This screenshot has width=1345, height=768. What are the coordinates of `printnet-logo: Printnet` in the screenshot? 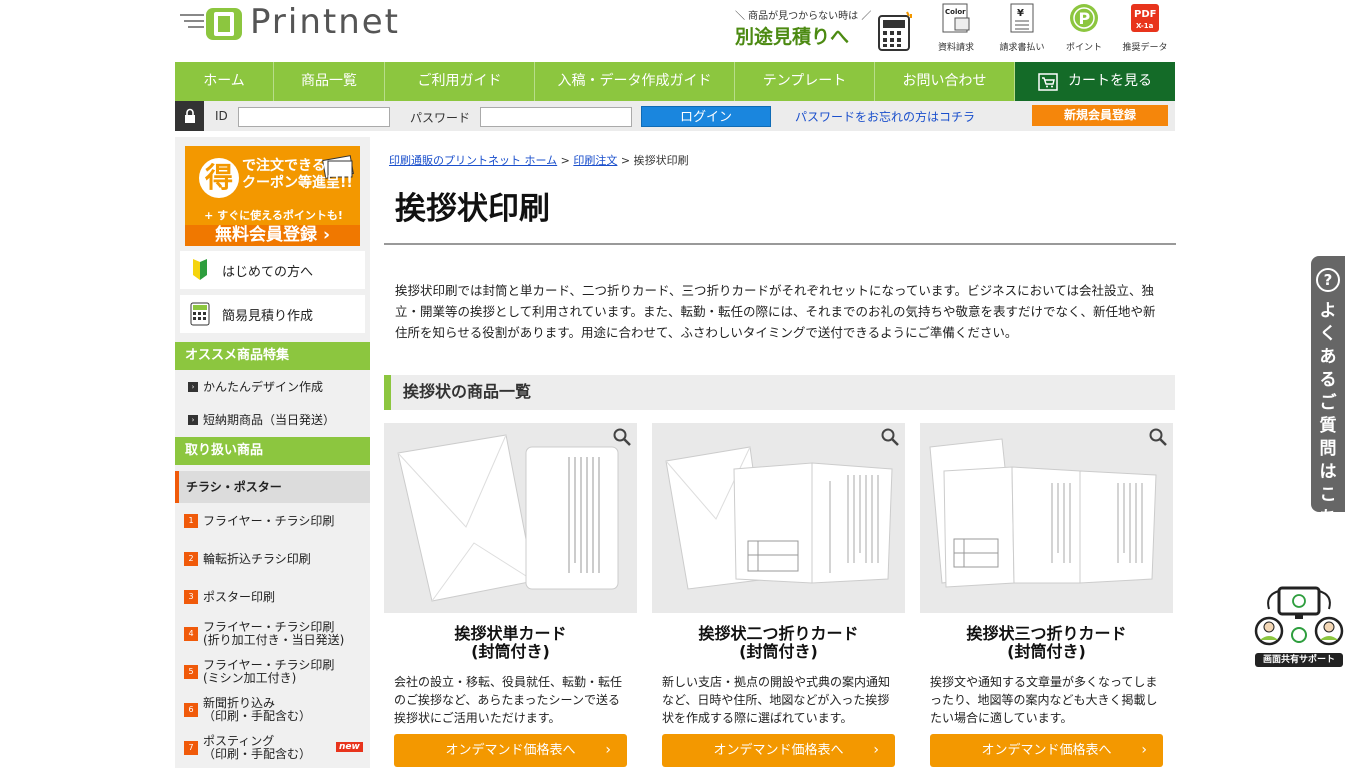 It's located at (295, 25).